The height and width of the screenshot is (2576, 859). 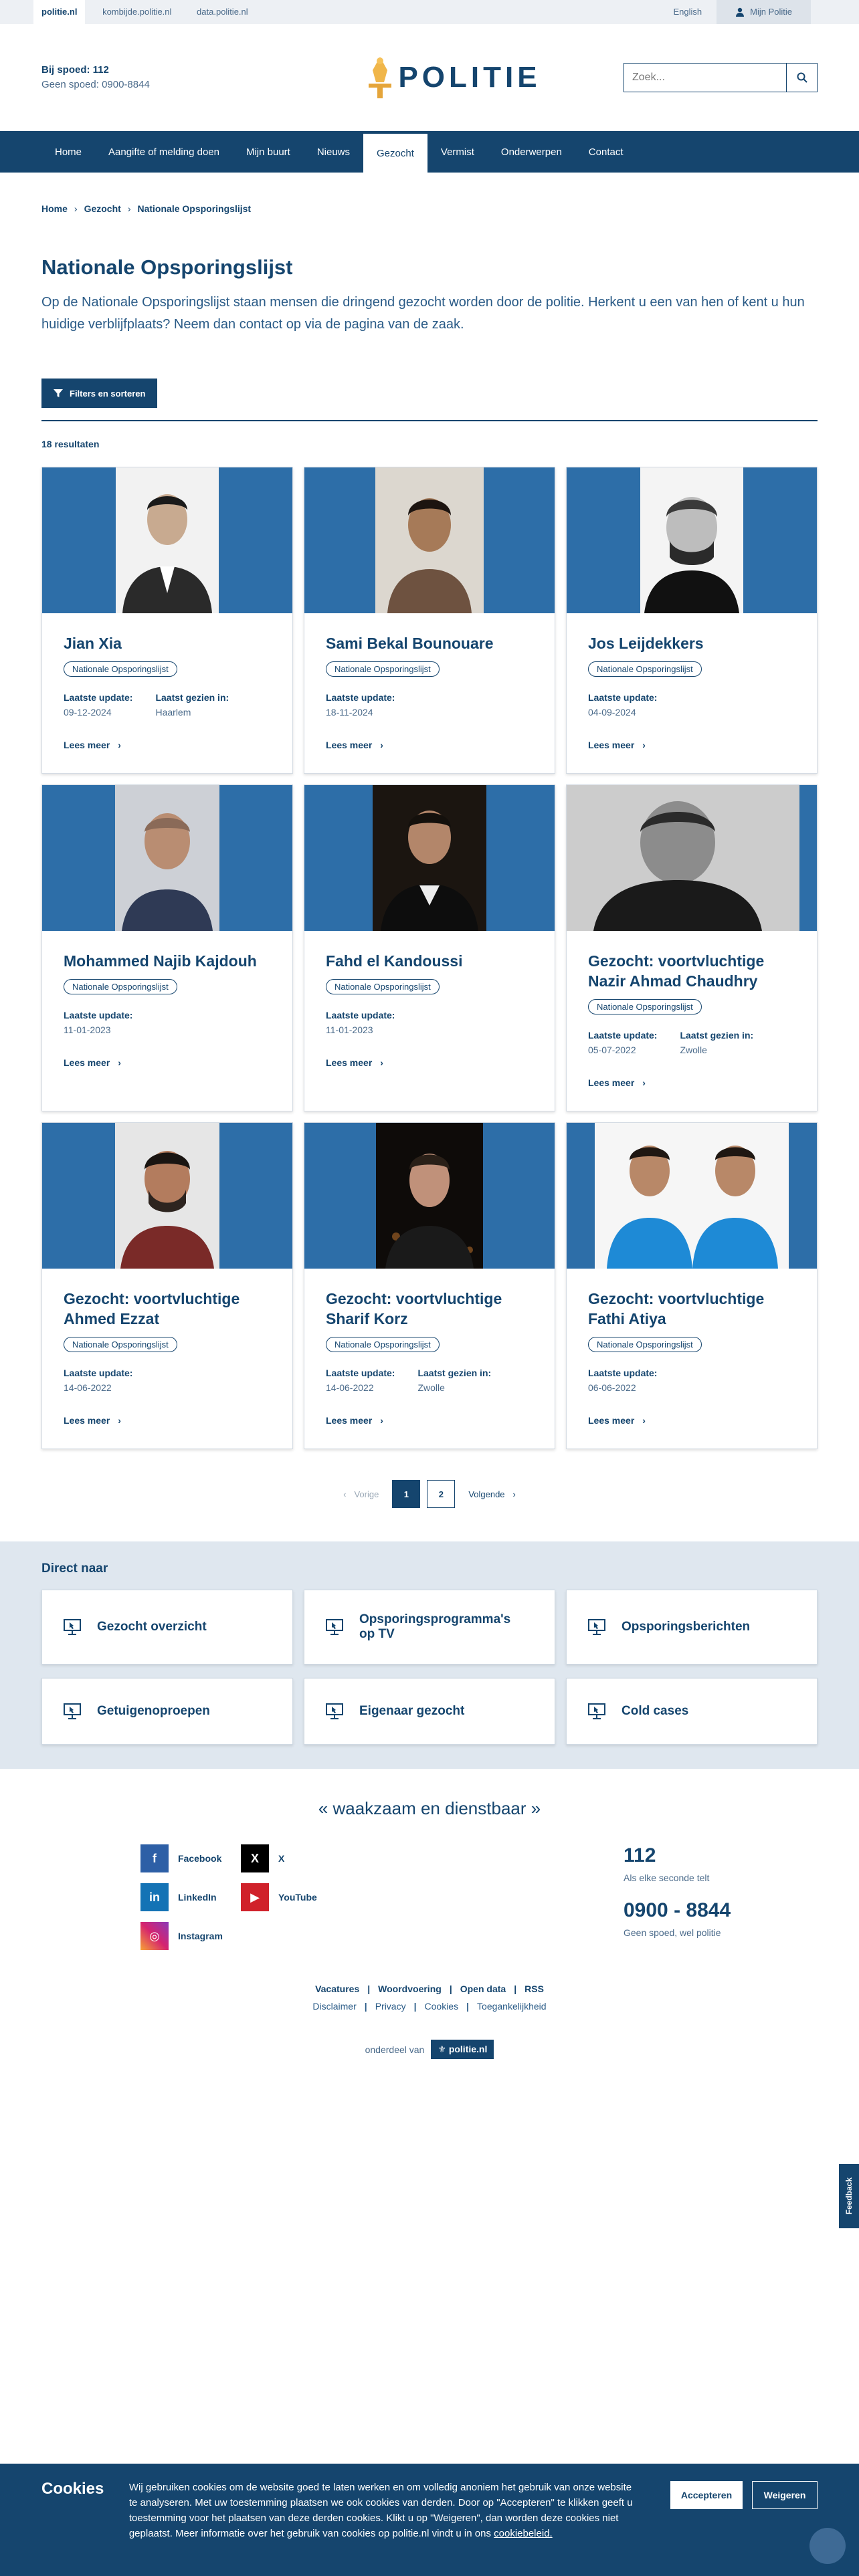 What do you see at coordinates (410, 1989) in the screenshot?
I see `footer-link-woordvoering: Woordvoering` at bounding box center [410, 1989].